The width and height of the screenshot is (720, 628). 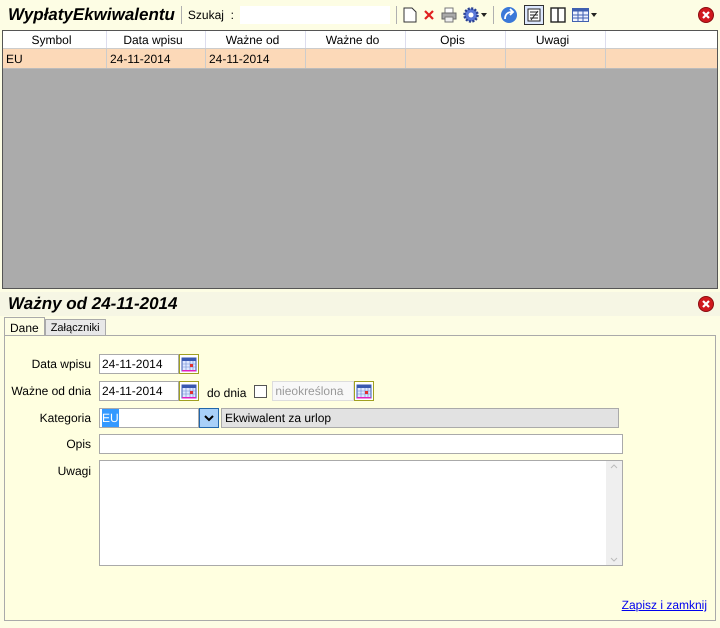 What do you see at coordinates (61, 364) in the screenshot?
I see `field-label: Data wpisu` at bounding box center [61, 364].